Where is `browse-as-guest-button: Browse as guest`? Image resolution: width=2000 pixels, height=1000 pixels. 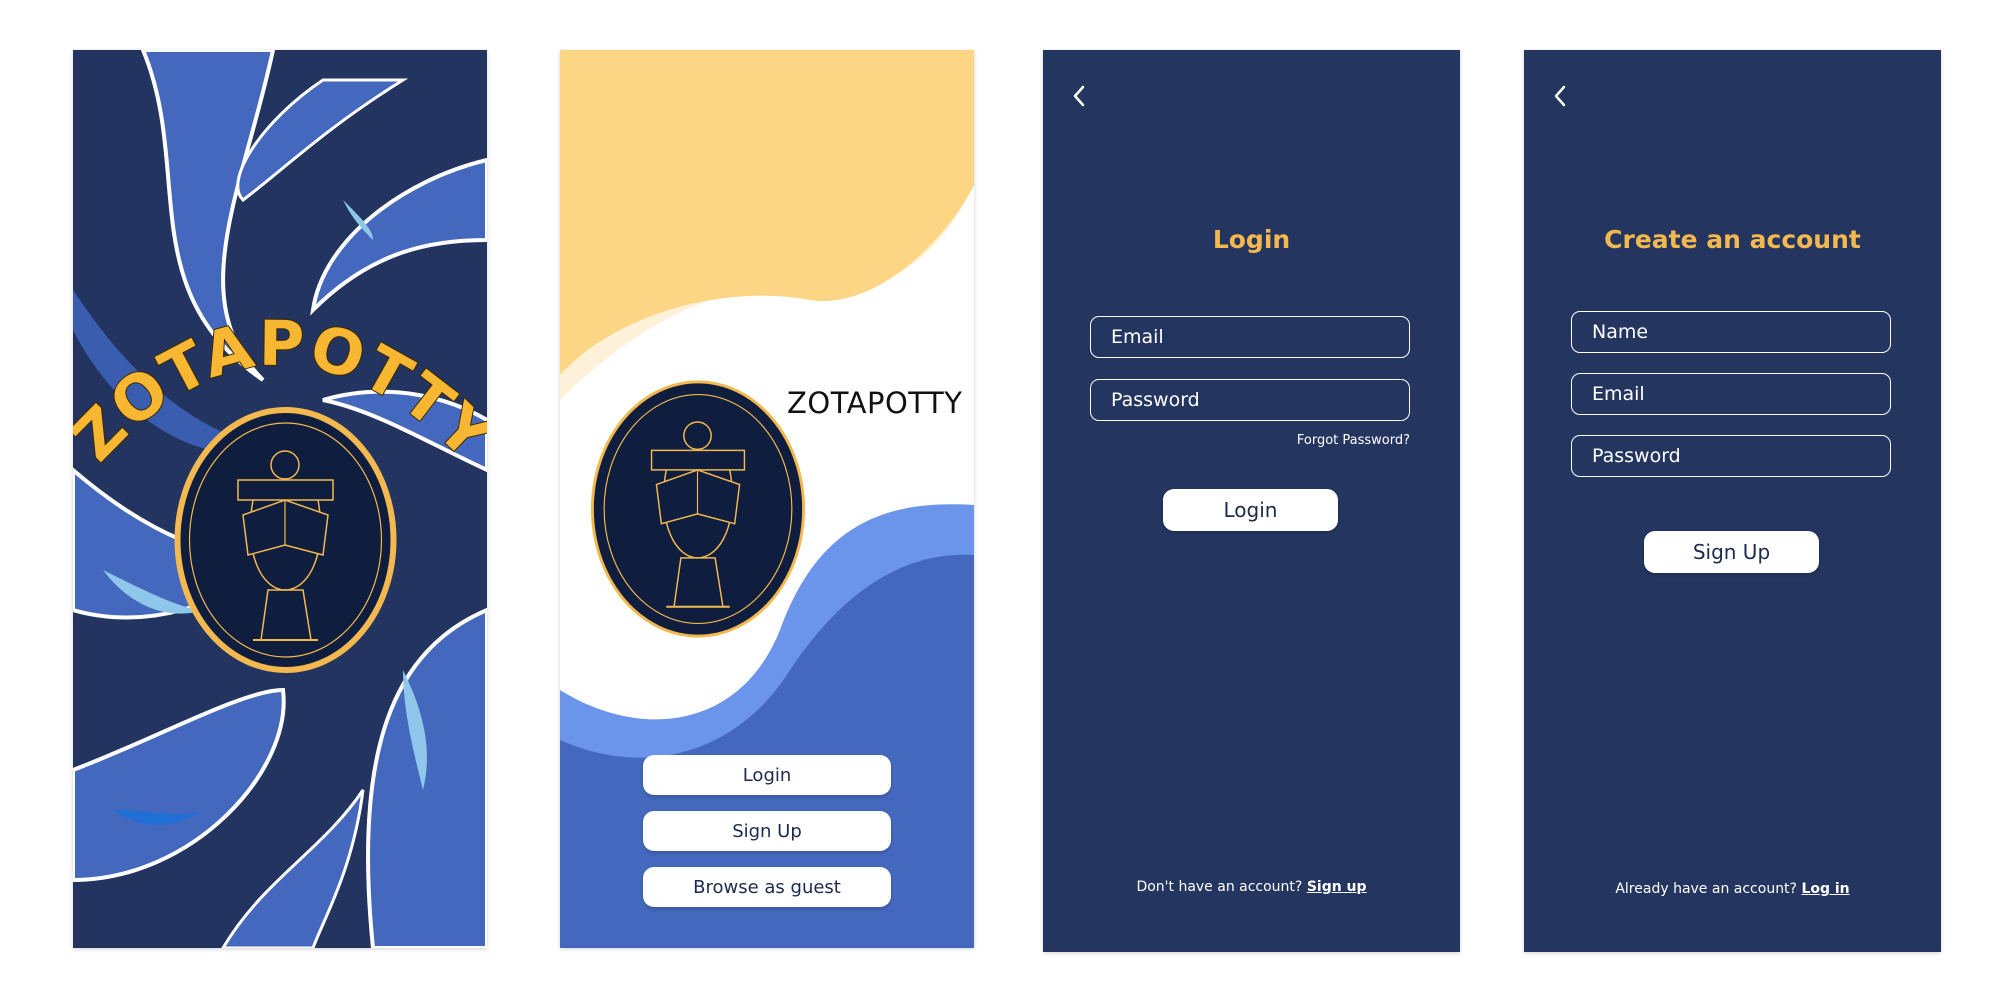
browse-as-guest-button: Browse as guest is located at coordinates (767, 887).